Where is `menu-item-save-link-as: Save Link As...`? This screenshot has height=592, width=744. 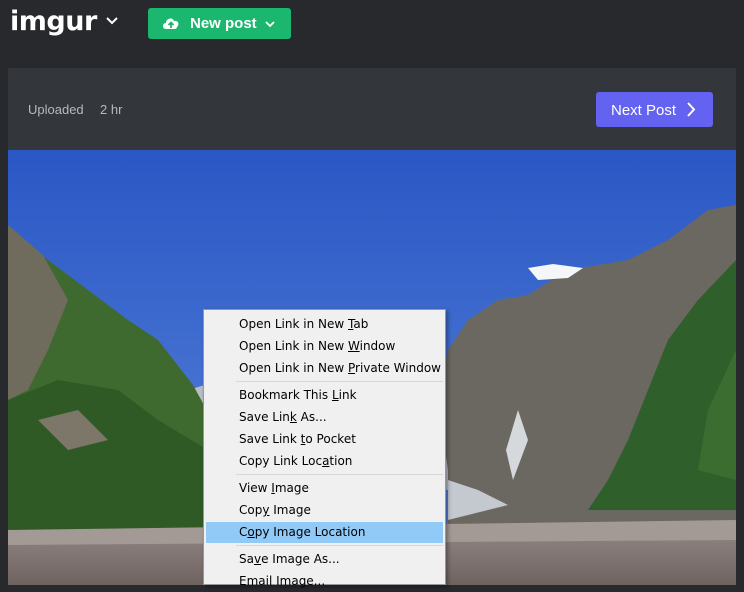
menu-item-save-link-as: Save Link As... is located at coordinates (324, 417).